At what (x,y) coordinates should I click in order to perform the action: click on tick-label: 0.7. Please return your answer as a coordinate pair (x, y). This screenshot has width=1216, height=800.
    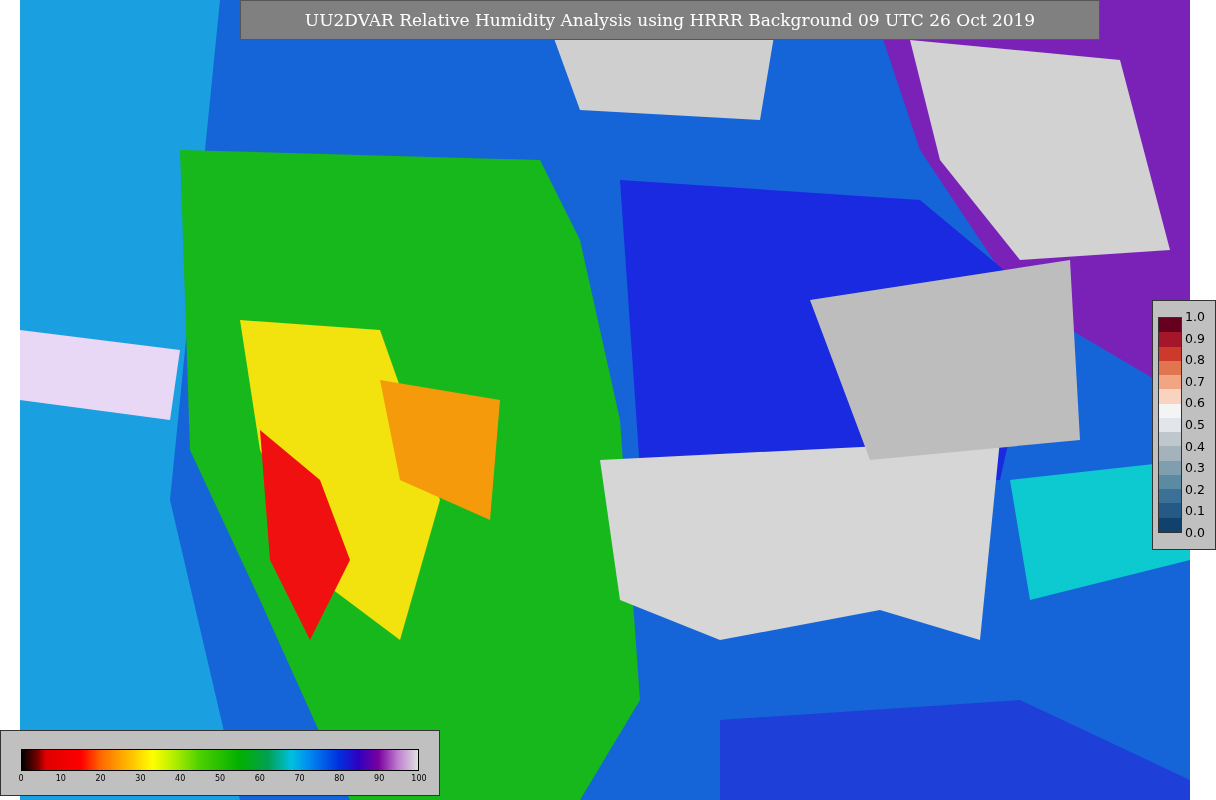
    Looking at the image, I should click on (1195, 381).